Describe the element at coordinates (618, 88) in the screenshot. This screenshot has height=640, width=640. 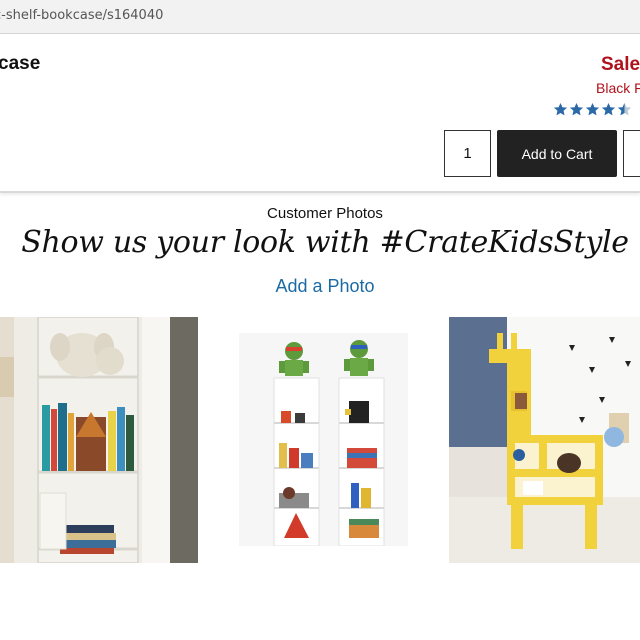
I see `promo-text: Black F` at that location.